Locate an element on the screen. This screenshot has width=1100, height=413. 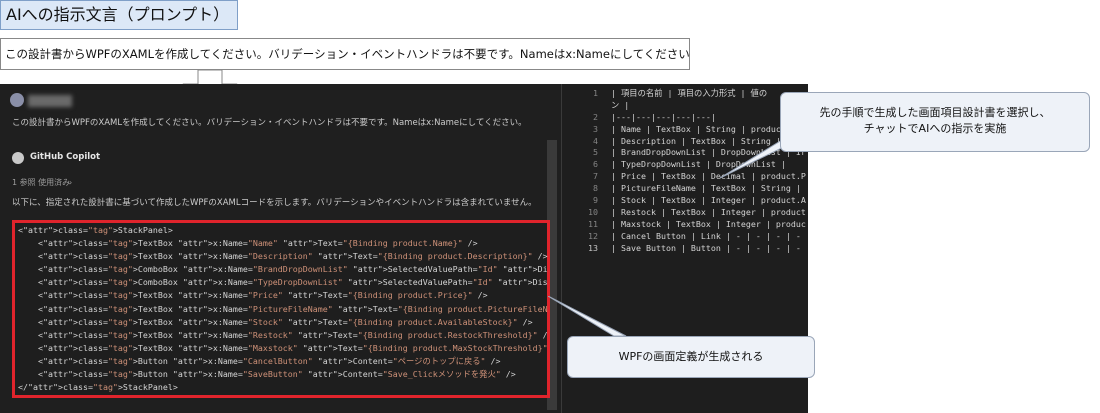
line-number: 1 is located at coordinates (595, 93).